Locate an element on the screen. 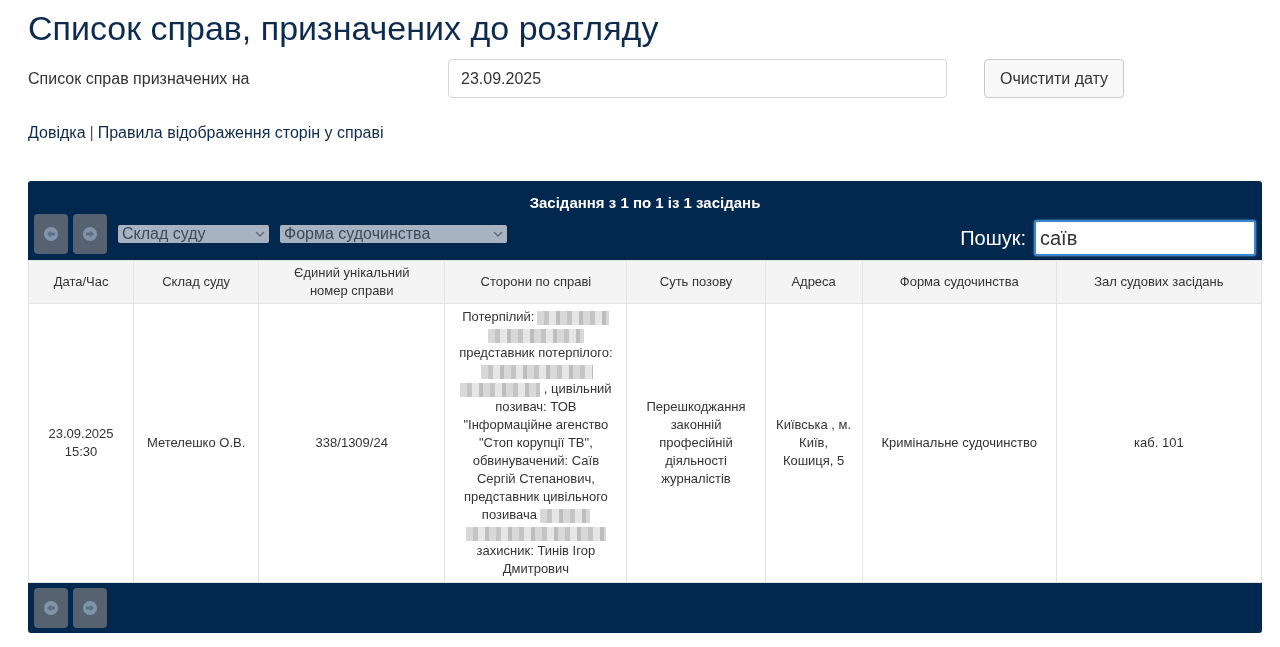 Image resolution: width=1280 pixels, height=647 pixels. table-cell: Кримінальне судочинство is located at coordinates (959, 443).